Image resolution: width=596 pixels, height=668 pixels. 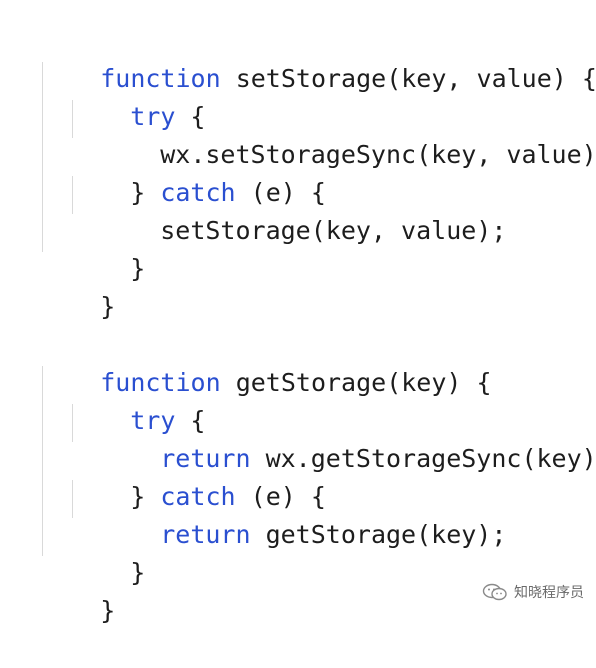 I want to click on code-keyword: return, so click(x=205, y=534).